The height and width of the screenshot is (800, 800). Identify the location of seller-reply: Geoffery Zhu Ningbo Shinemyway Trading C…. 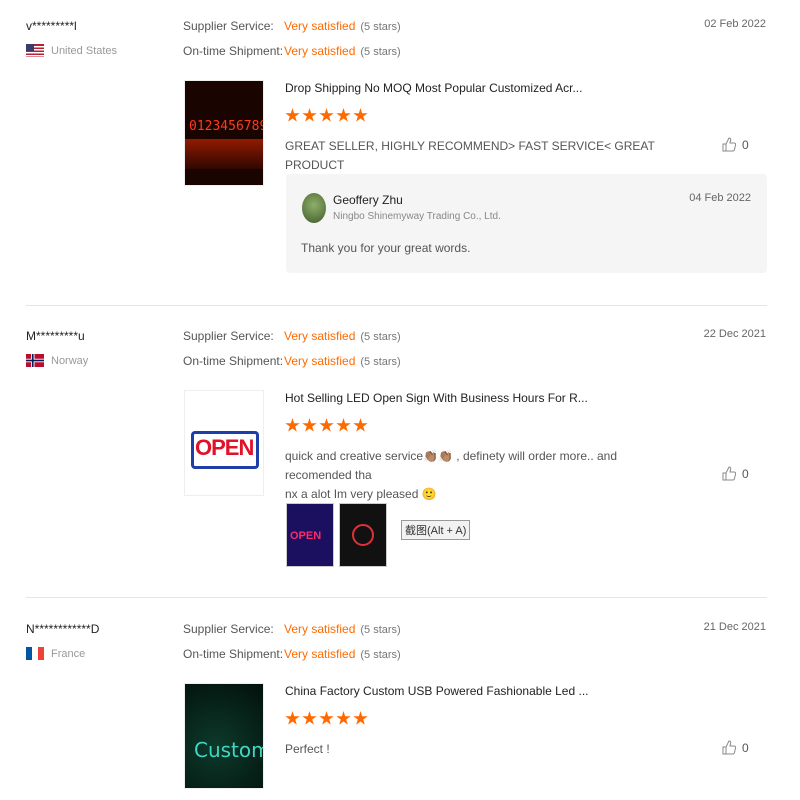
(526, 223).